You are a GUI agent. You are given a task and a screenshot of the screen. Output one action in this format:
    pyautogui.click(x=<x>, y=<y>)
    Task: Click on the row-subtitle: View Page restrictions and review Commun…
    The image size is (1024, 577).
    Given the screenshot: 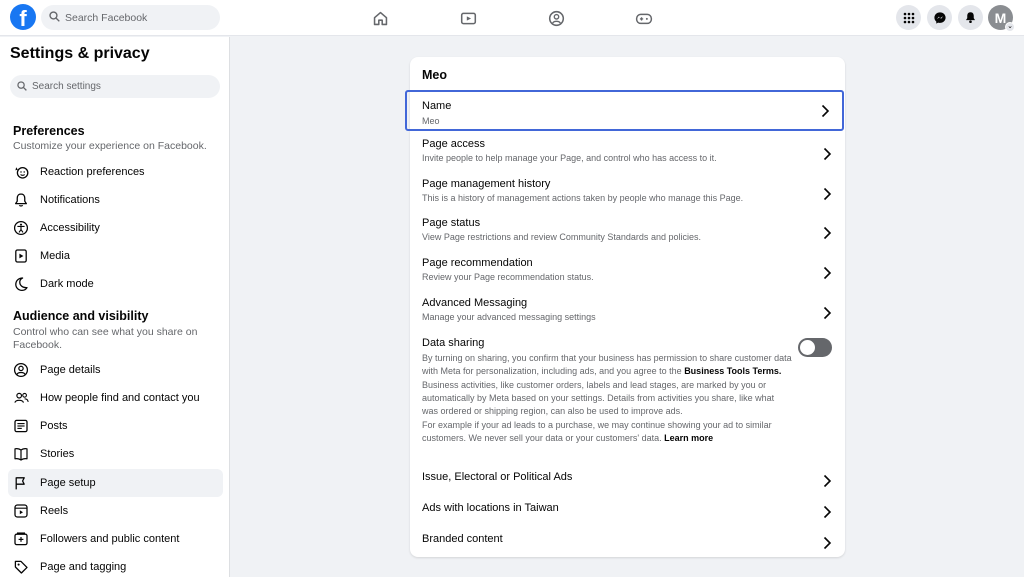 What is the action you would take?
    pyautogui.click(x=561, y=237)
    